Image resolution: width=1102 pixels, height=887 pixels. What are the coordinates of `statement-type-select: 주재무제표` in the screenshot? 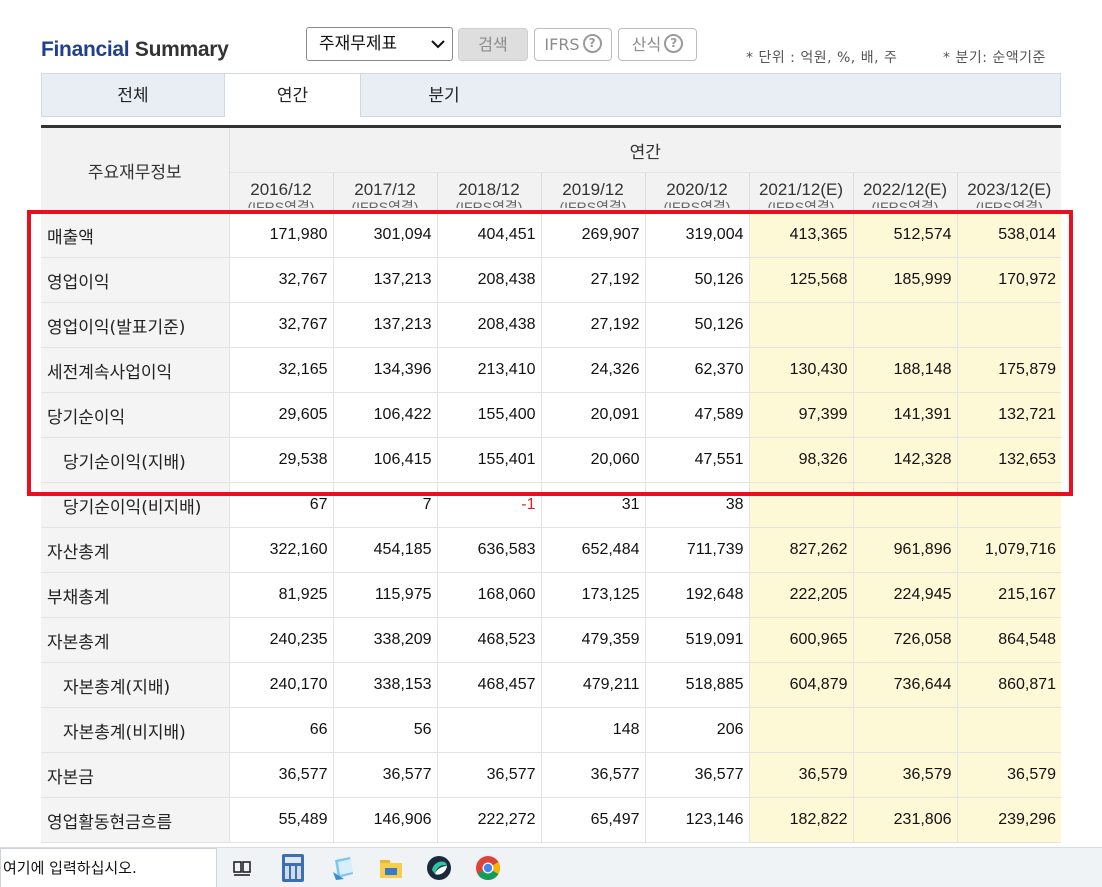 It's located at (379, 44).